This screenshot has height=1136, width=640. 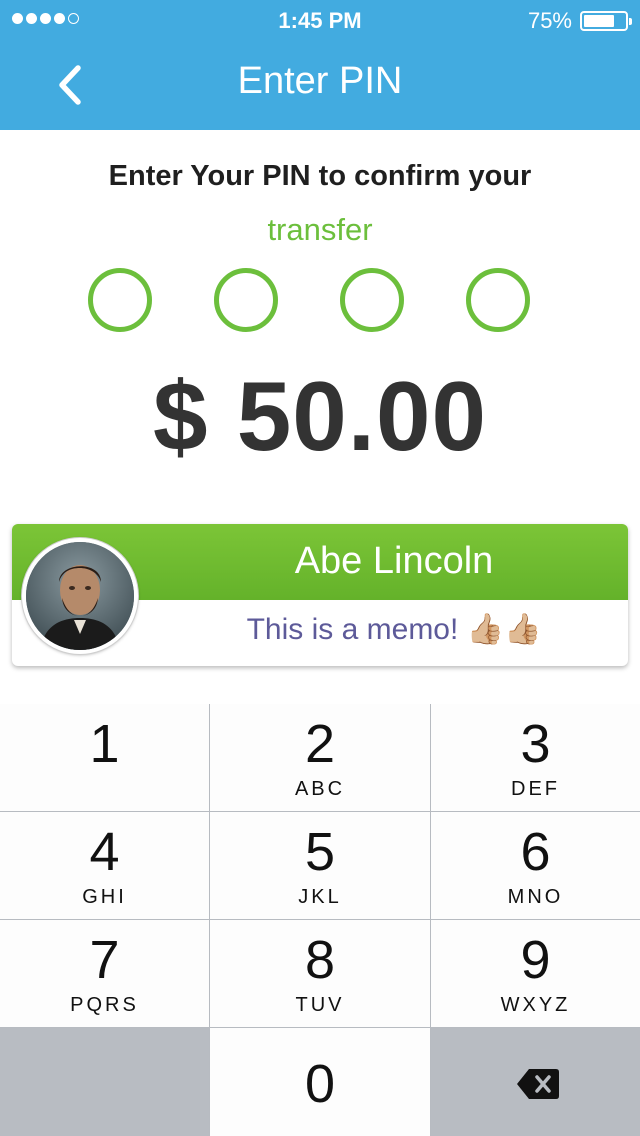 I want to click on pin-prompt-accent: transfer, so click(x=320, y=229).